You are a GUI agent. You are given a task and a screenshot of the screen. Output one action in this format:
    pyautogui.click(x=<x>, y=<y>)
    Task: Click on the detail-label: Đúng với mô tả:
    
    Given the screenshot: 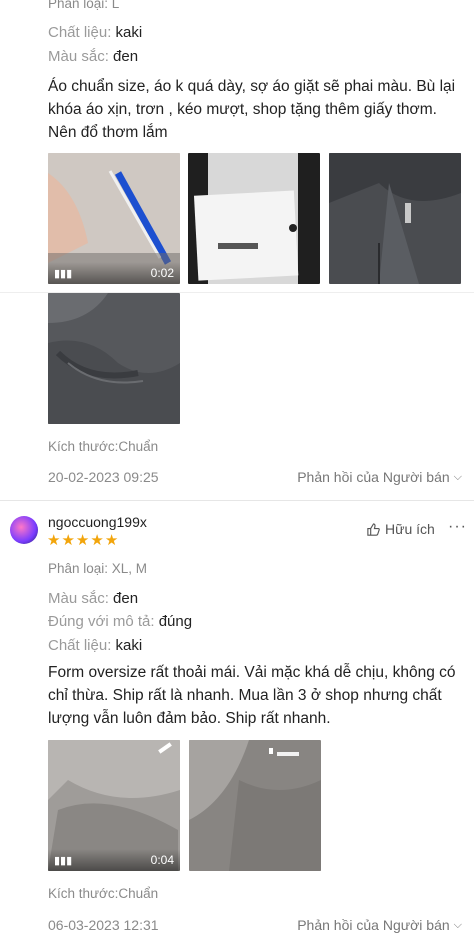 What is the action you would take?
    pyautogui.click(x=101, y=621)
    